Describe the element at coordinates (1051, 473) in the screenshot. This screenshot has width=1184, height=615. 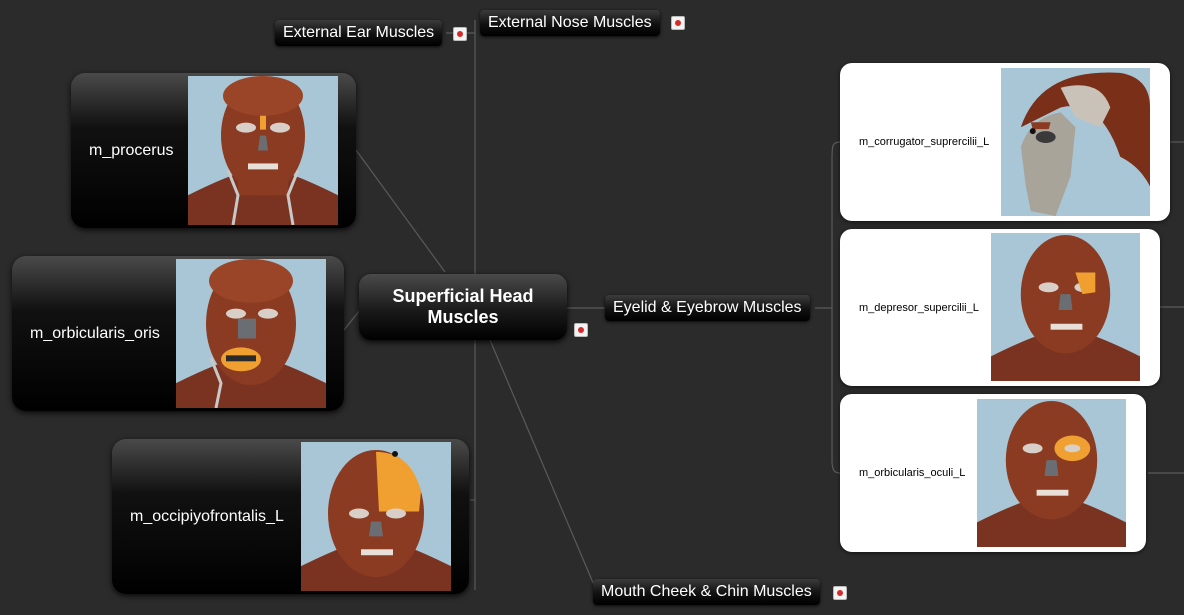
I see `anatomy-image-orbicularis-oculi` at that location.